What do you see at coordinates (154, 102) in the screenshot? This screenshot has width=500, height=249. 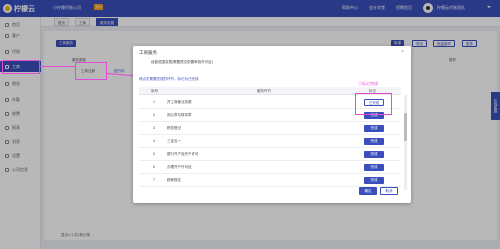 I see `row-index: 1` at bounding box center [154, 102].